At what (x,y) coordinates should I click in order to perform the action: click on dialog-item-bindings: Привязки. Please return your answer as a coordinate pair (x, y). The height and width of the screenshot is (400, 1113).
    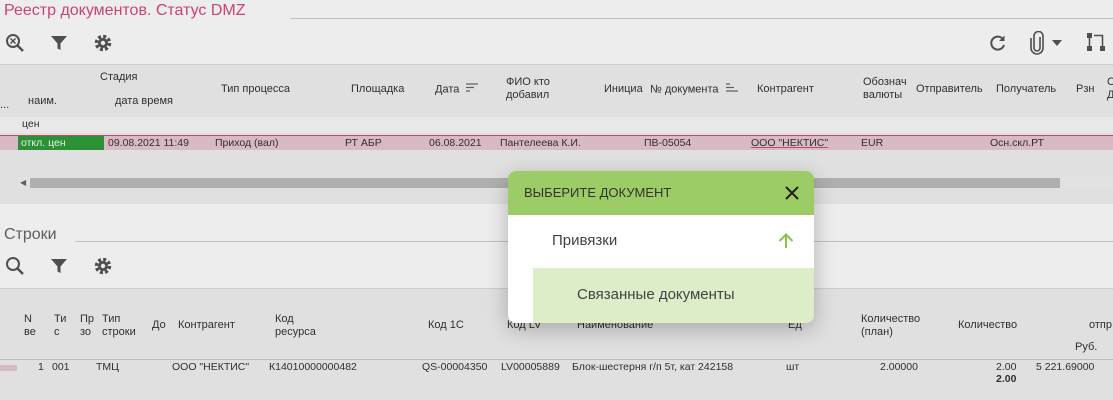
    Looking at the image, I should click on (661, 241).